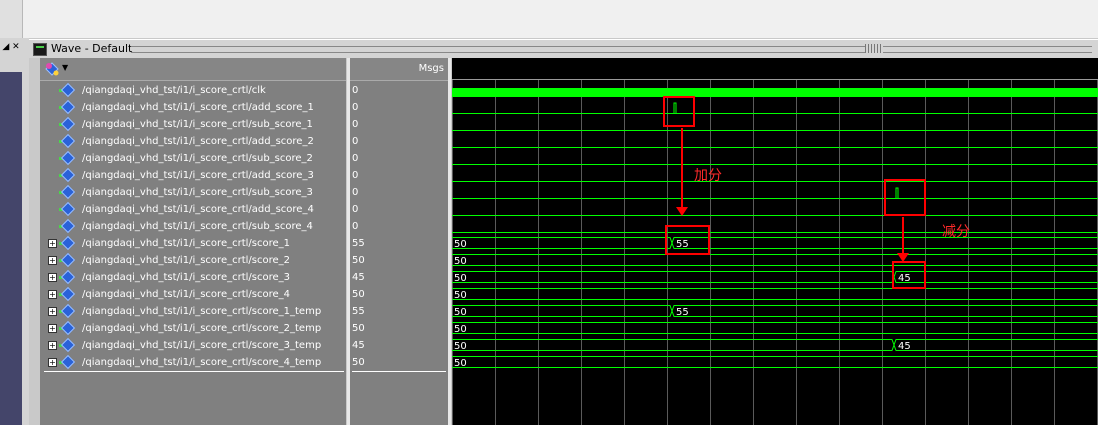 The image size is (1098, 425). Describe the element at coordinates (92, 48) in the screenshot. I see `wave-window-title: Wave - Default` at that location.